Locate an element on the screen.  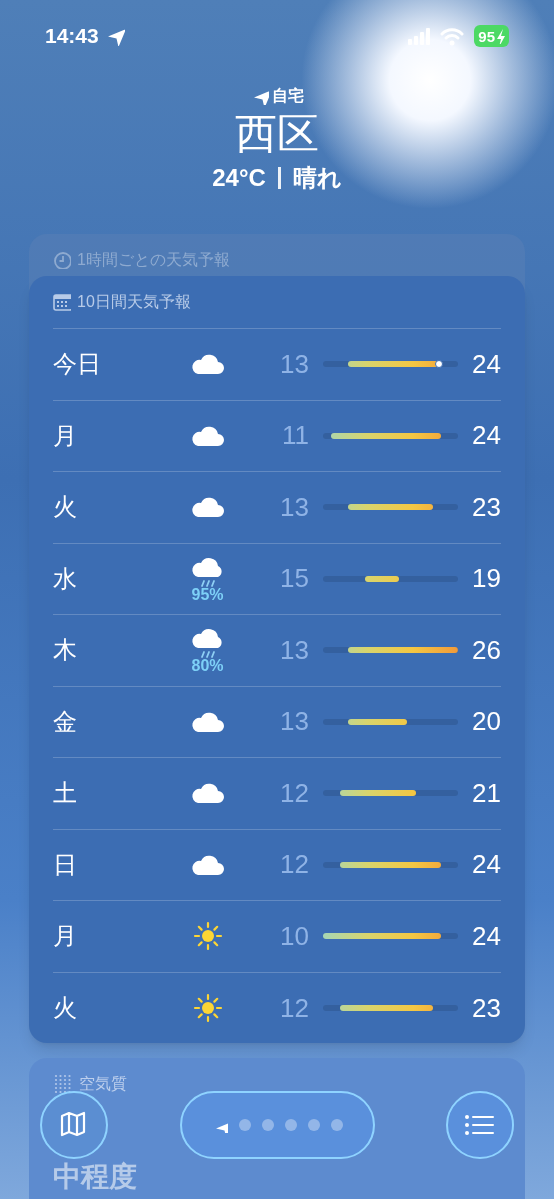
city-name: 西区 is located at coordinates (277, 134).